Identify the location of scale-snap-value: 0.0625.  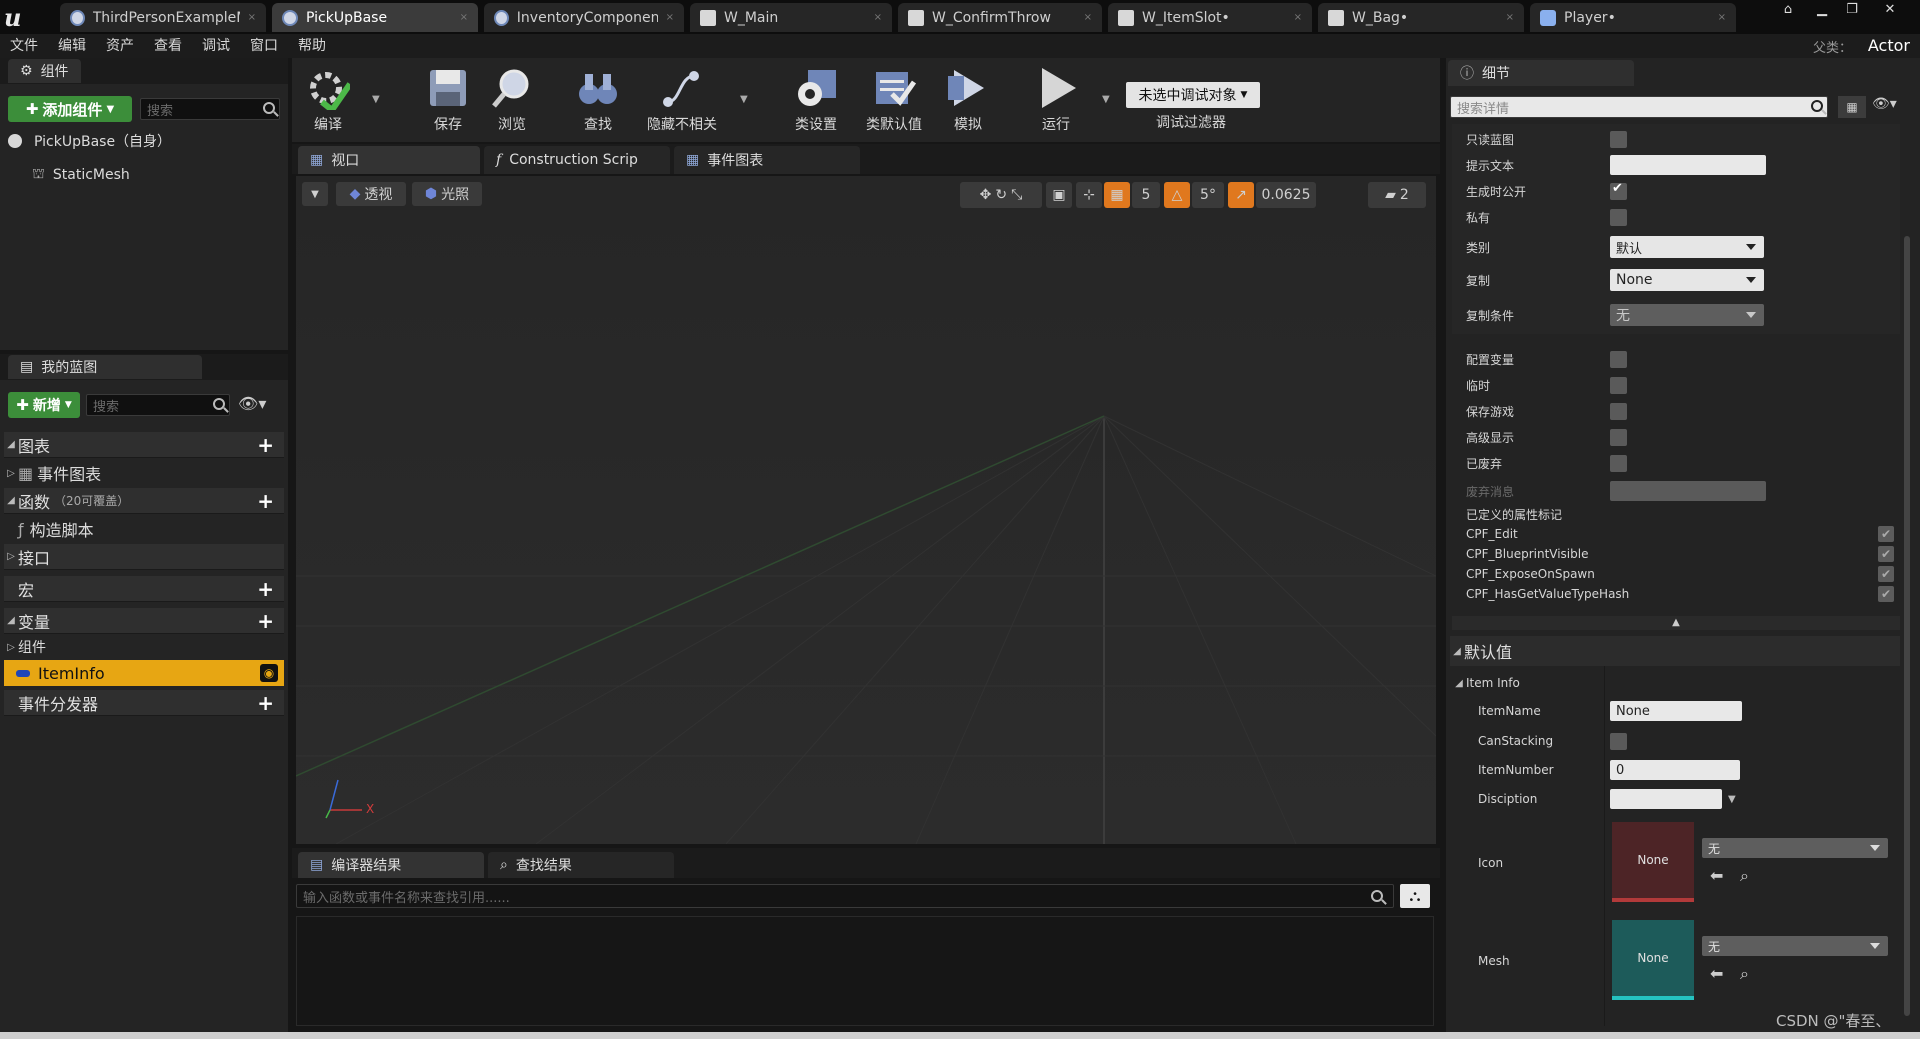
(1286, 195).